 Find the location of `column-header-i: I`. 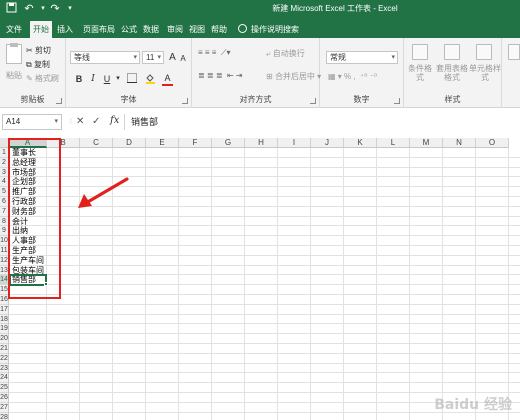

column-header-i: I is located at coordinates (294, 143).